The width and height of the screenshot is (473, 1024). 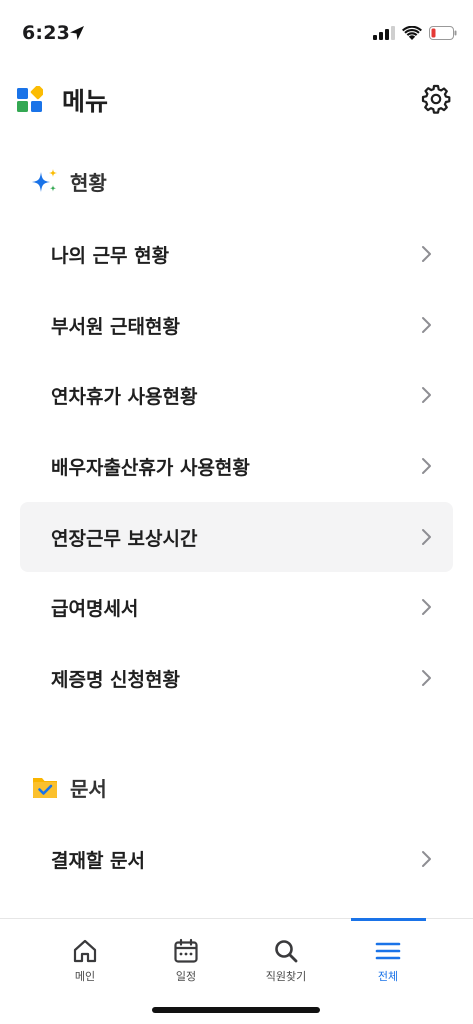 I want to click on menu-item-label: 급여명세서, so click(x=95, y=608).